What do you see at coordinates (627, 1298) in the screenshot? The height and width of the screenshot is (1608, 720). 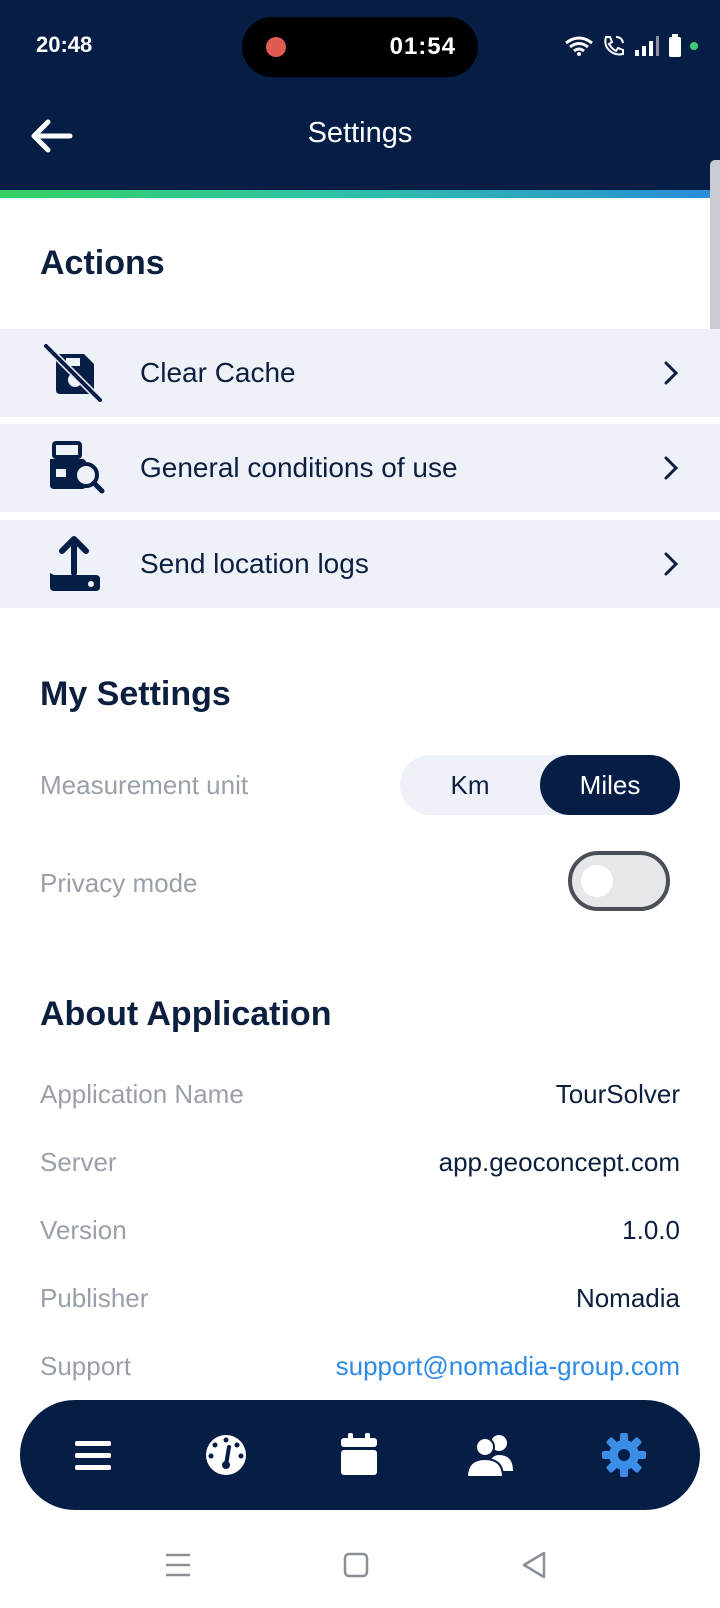 I see `info-value-publisher: Nomadia` at bounding box center [627, 1298].